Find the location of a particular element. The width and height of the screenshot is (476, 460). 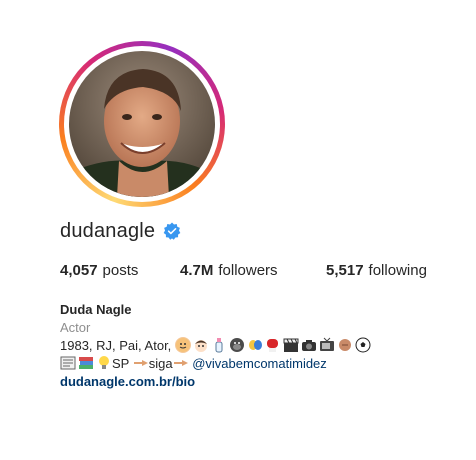

clapper-board-emoji-icon is located at coordinates (291, 345).